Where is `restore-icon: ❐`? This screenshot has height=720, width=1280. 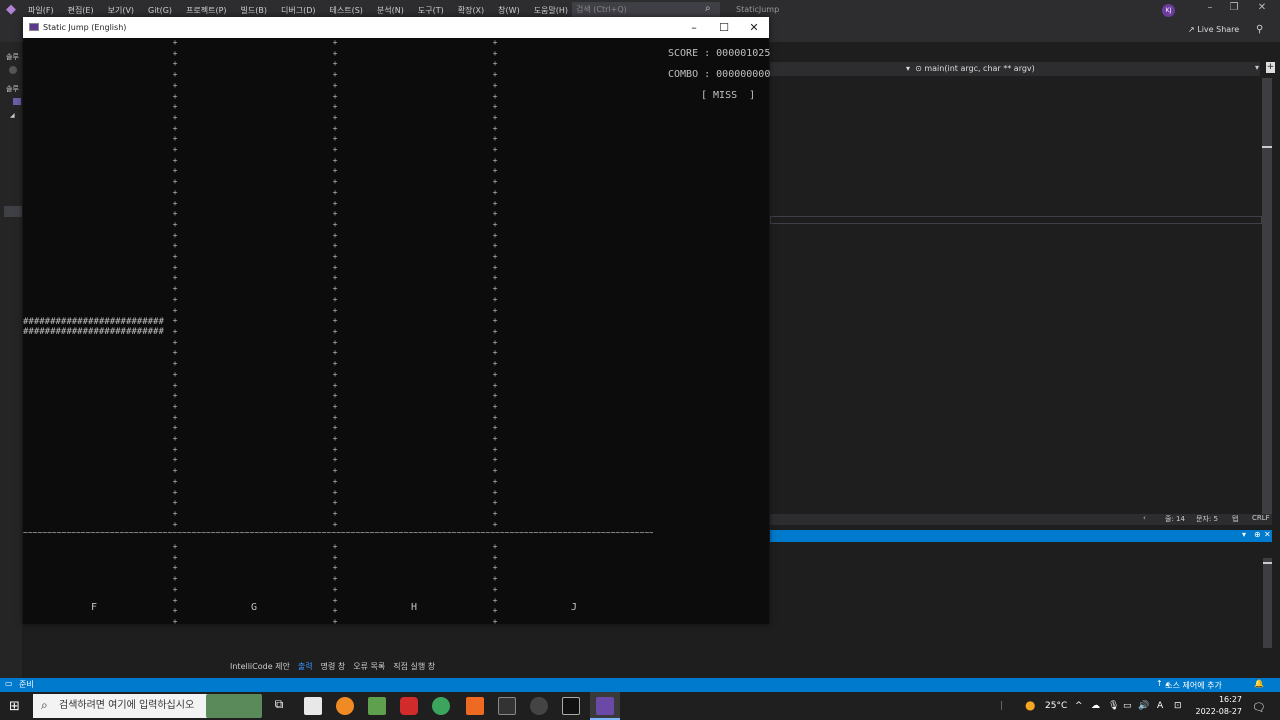 restore-icon: ❐ is located at coordinates (1234, 7).